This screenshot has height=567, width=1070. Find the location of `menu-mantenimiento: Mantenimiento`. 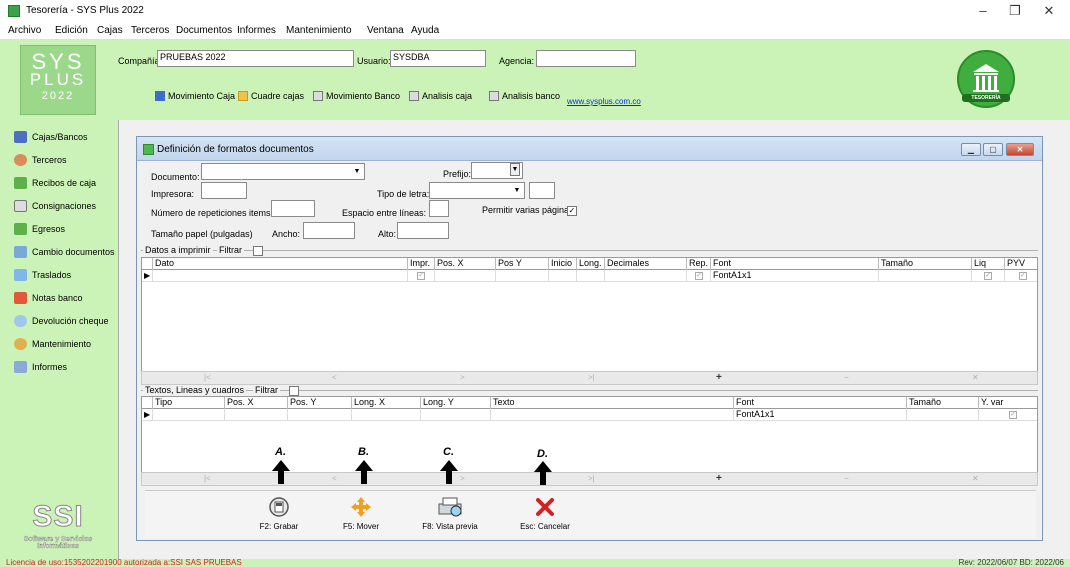

menu-mantenimiento: Mantenimiento is located at coordinates (319, 30).